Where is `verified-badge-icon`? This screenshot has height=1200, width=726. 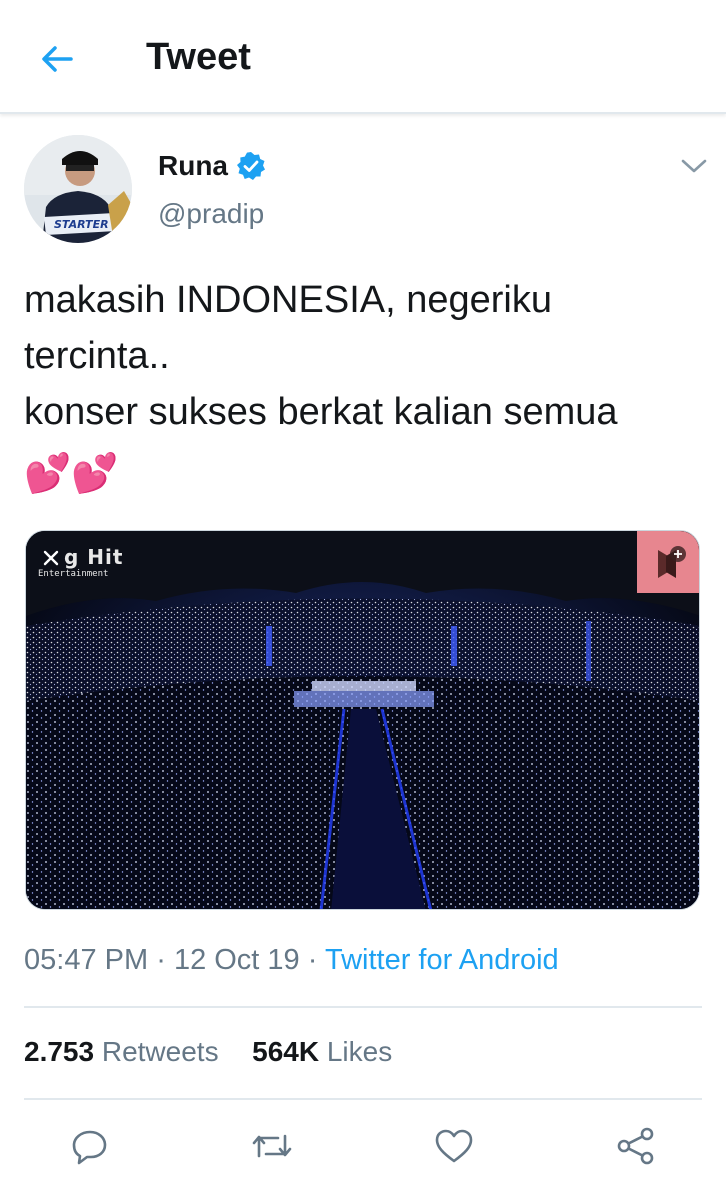
verified-badge-icon is located at coordinates (251, 166).